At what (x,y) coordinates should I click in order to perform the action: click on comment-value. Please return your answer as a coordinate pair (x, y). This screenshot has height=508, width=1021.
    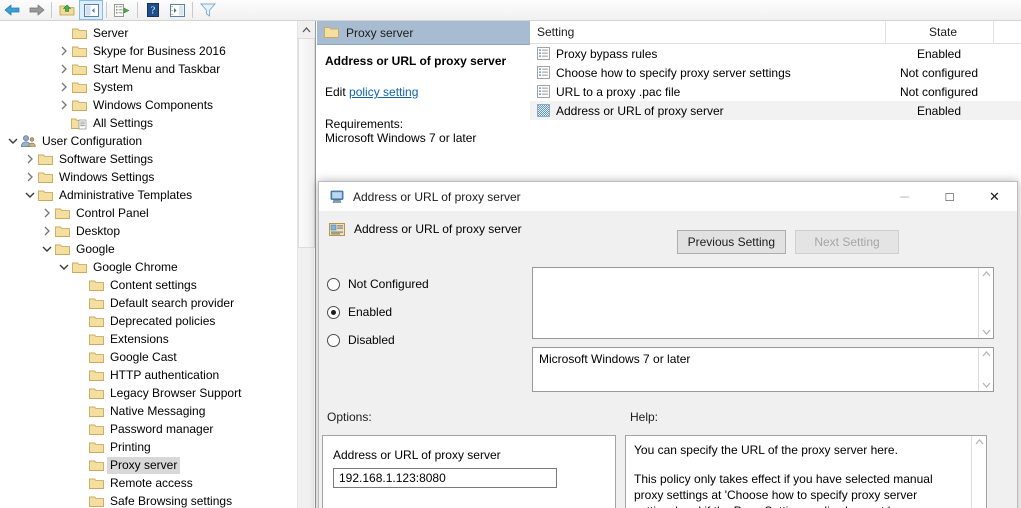
    Looking at the image, I should click on (755, 303).